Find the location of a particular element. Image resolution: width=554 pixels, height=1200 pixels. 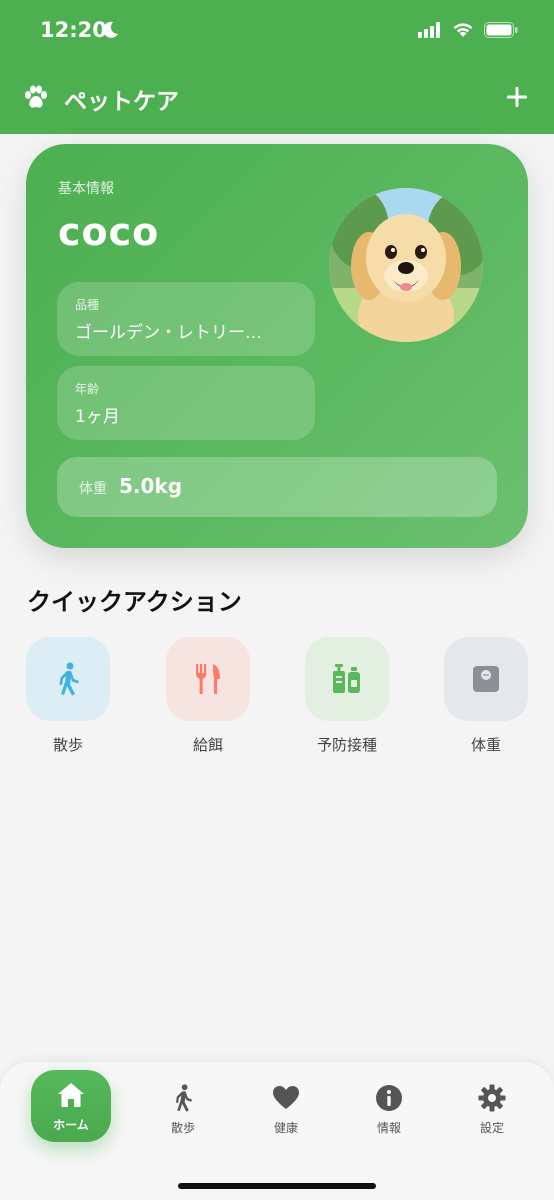

moon-icon is located at coordinates (110, 29).